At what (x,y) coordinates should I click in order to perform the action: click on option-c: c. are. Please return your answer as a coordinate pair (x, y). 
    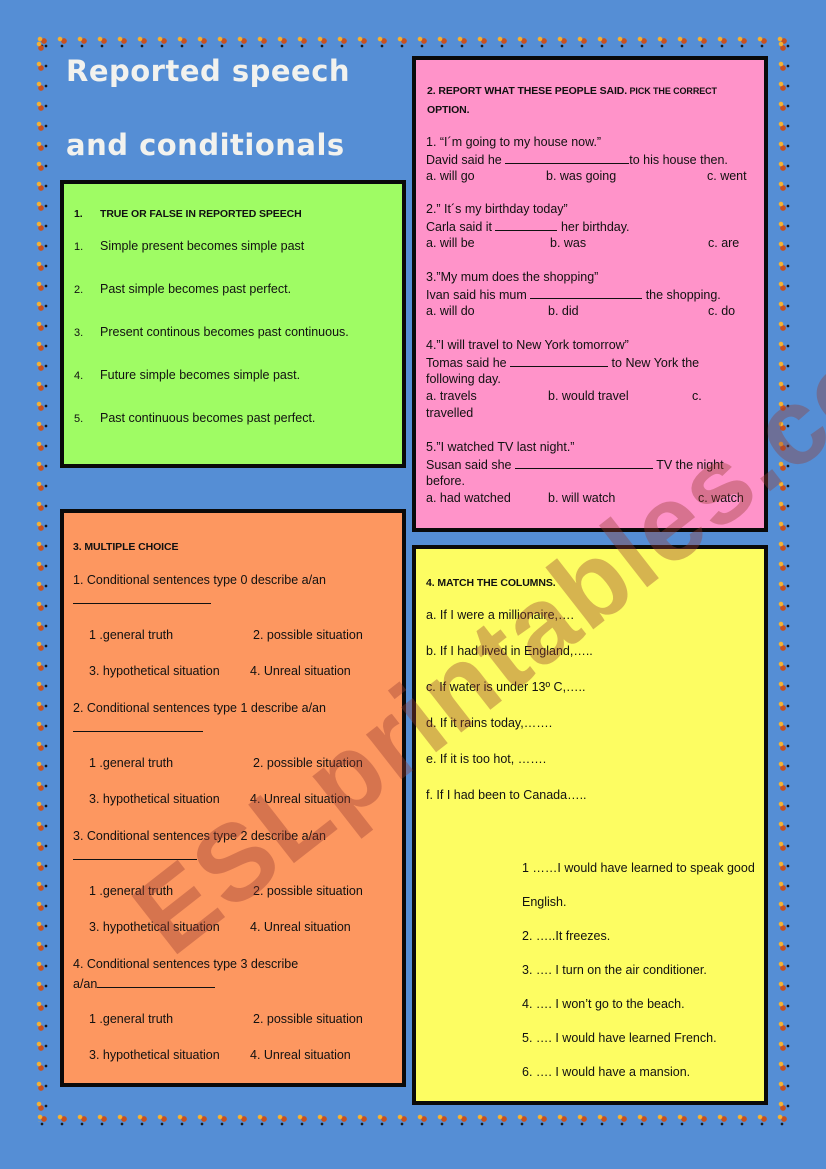
    Looking at the image, I should click on (723, 243).